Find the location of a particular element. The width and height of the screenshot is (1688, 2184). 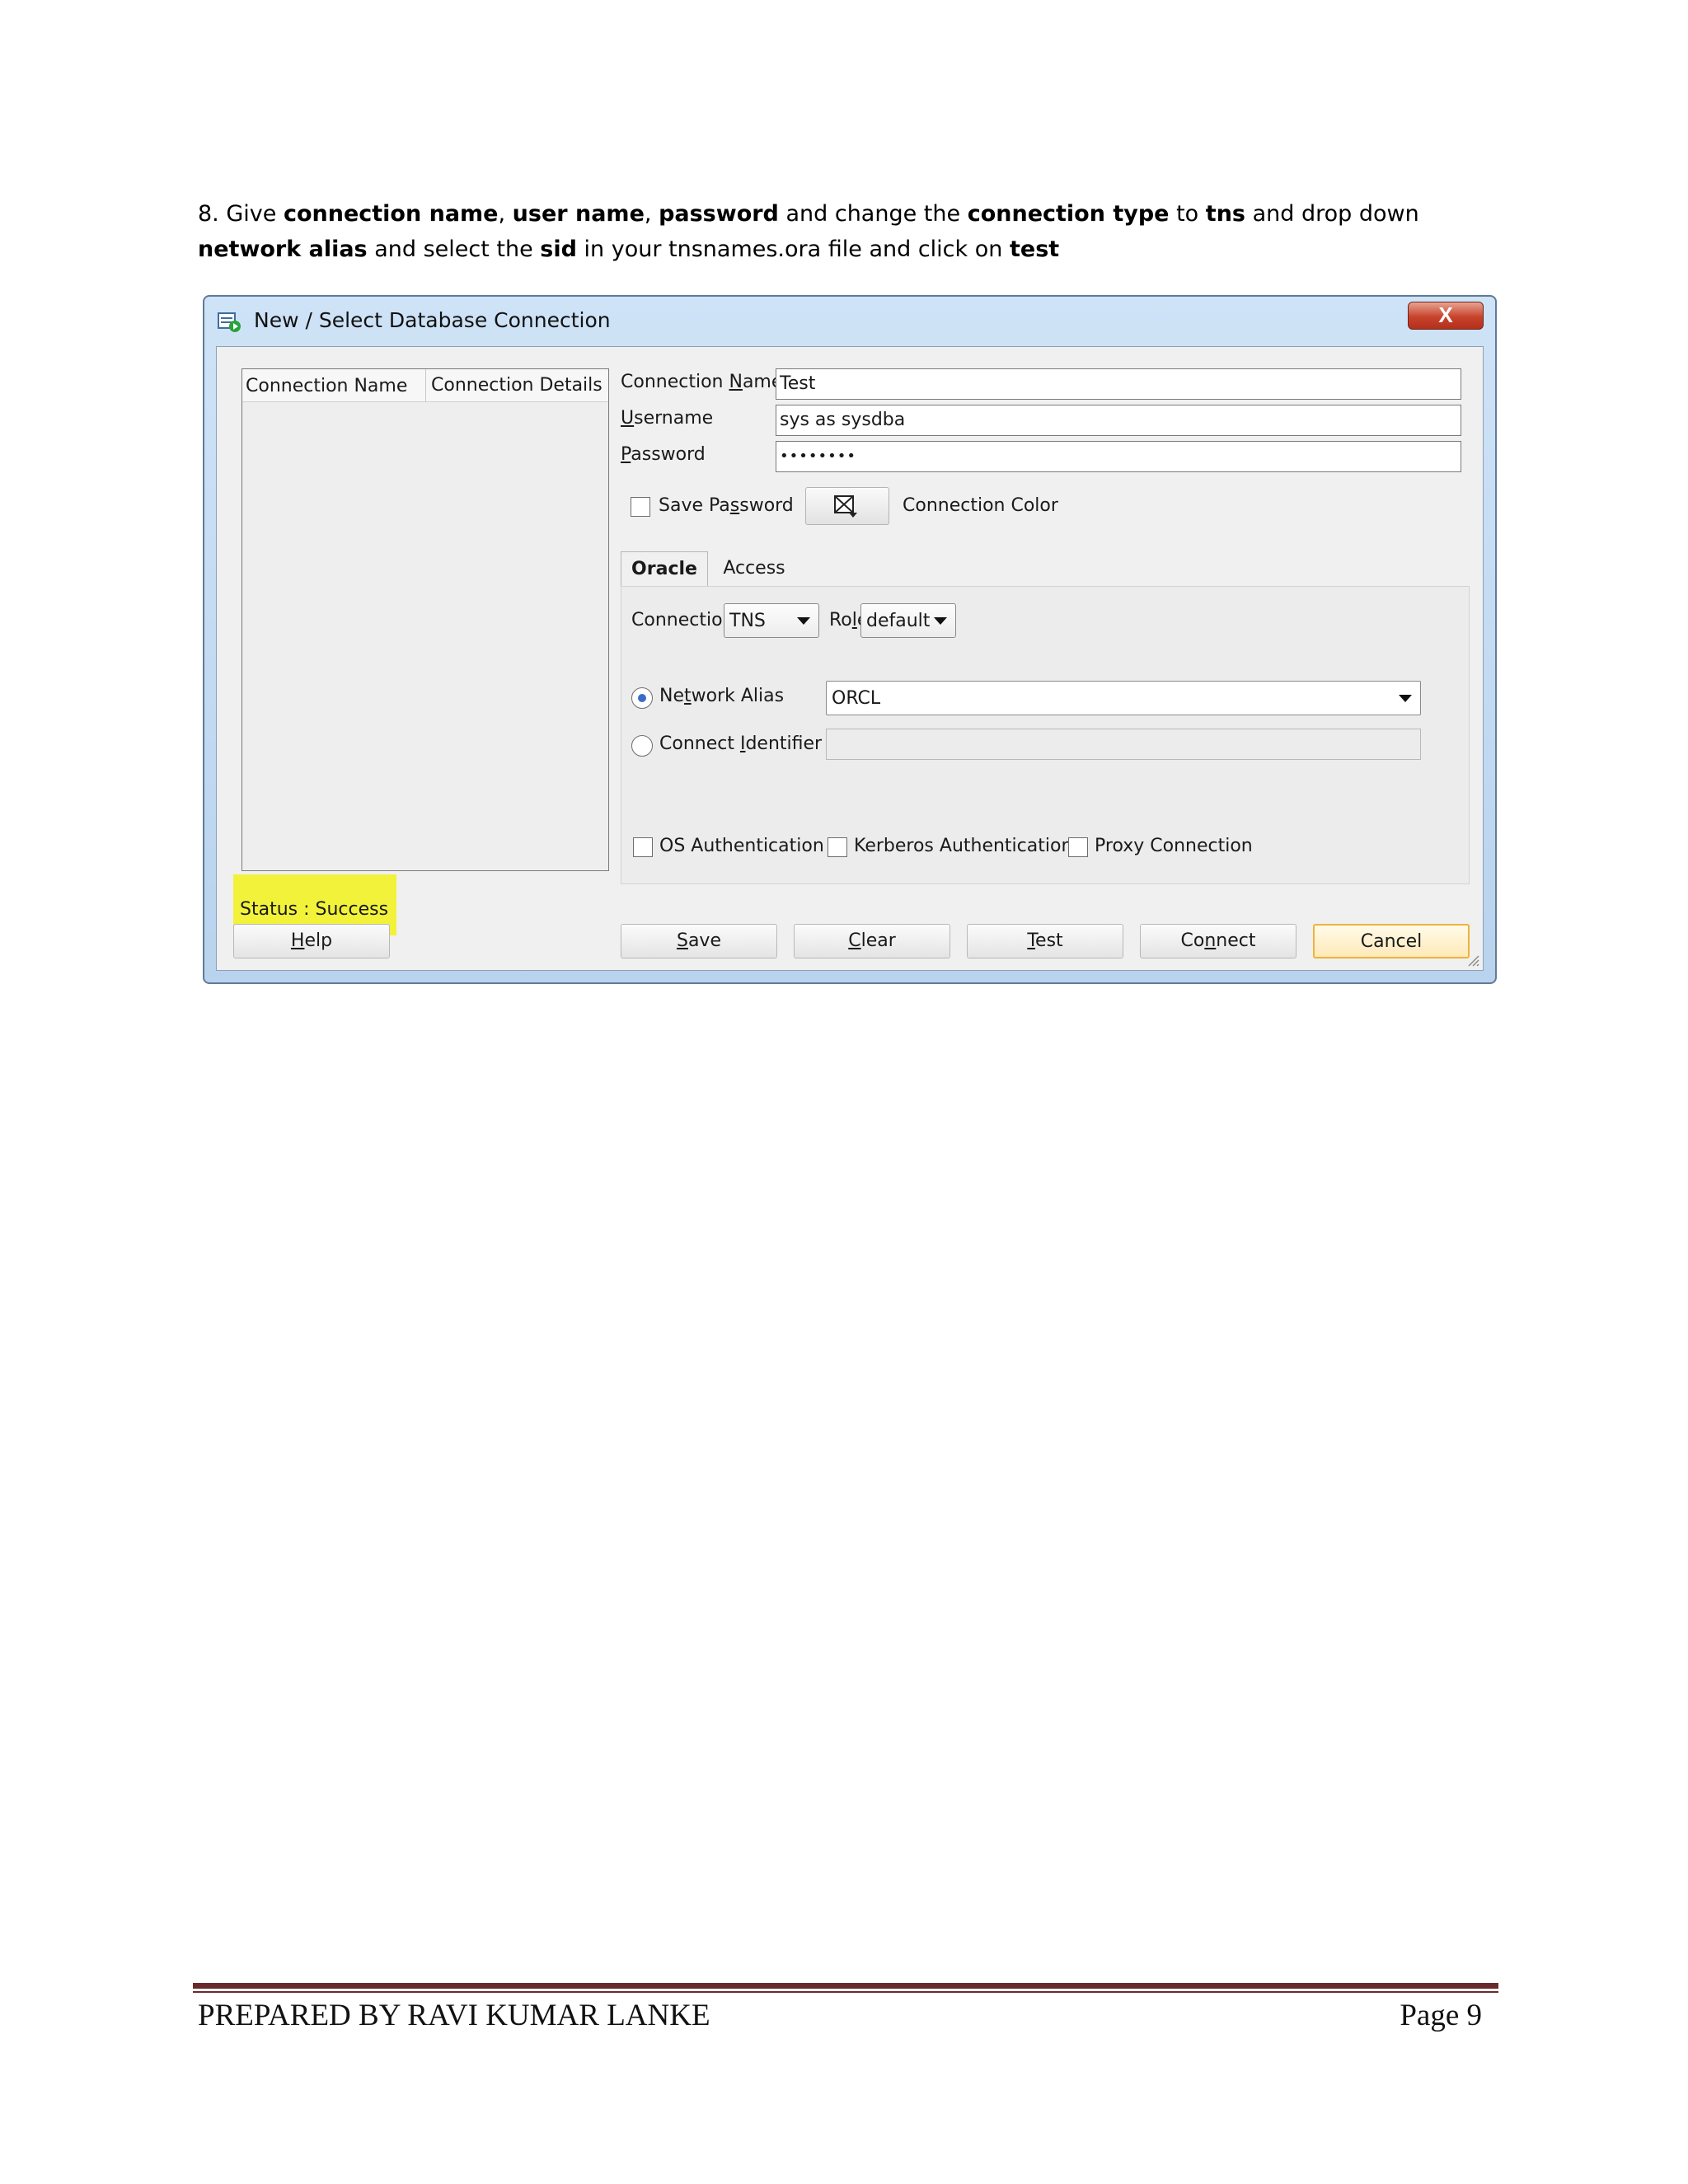

status-text: Status : Success is located at coordinates (314, 909).